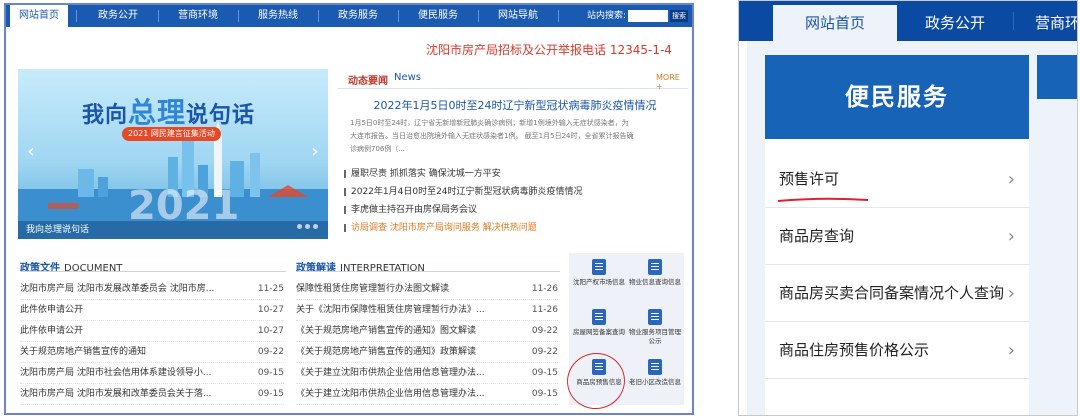 The width and height of the screenshot is (1080, 420). Describe the element at coordinates (438, 16) in the screenshot. I see `nav-convenience-services: 便民服务` at that location.